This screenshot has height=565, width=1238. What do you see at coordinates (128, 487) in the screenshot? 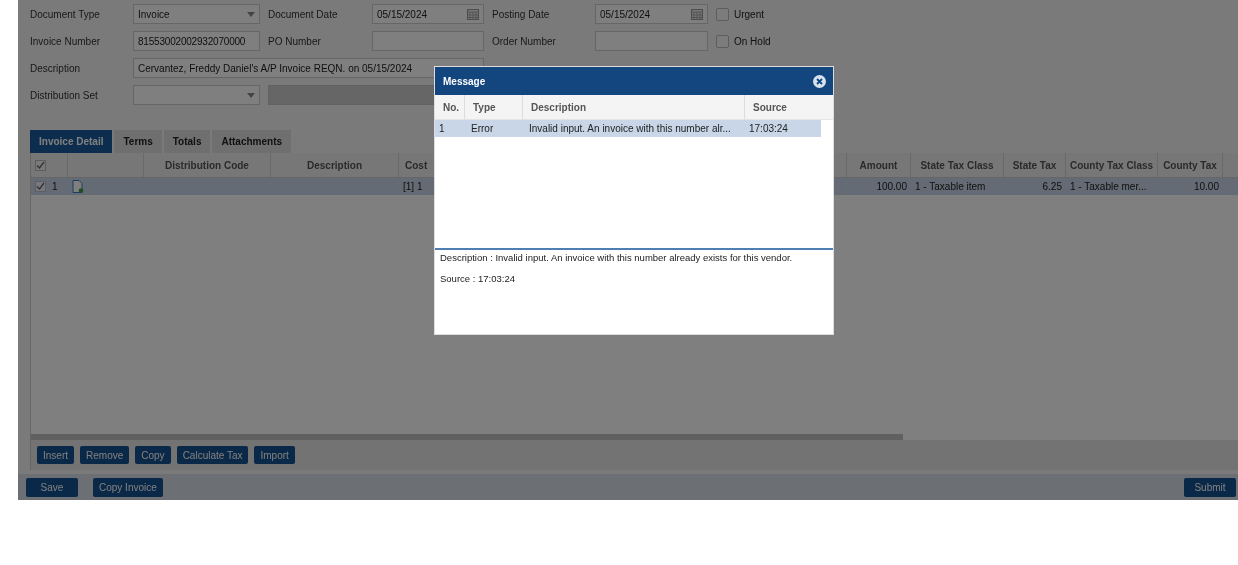
I see `footer-button: Copy Invoice` at bounding box center [128, 487].